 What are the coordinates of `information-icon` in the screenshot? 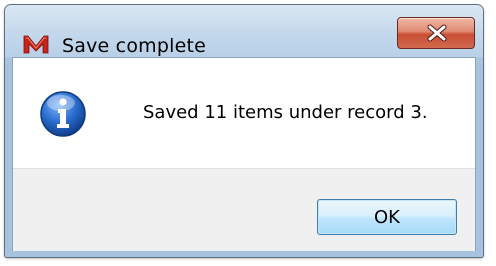 It's located at (63, 114).